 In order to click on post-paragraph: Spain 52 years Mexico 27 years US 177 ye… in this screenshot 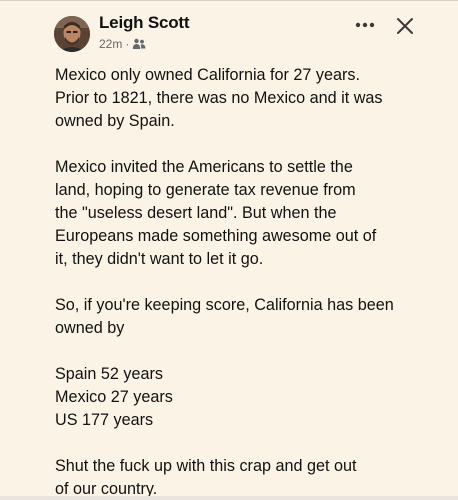, I will do `click(114, 397)`.